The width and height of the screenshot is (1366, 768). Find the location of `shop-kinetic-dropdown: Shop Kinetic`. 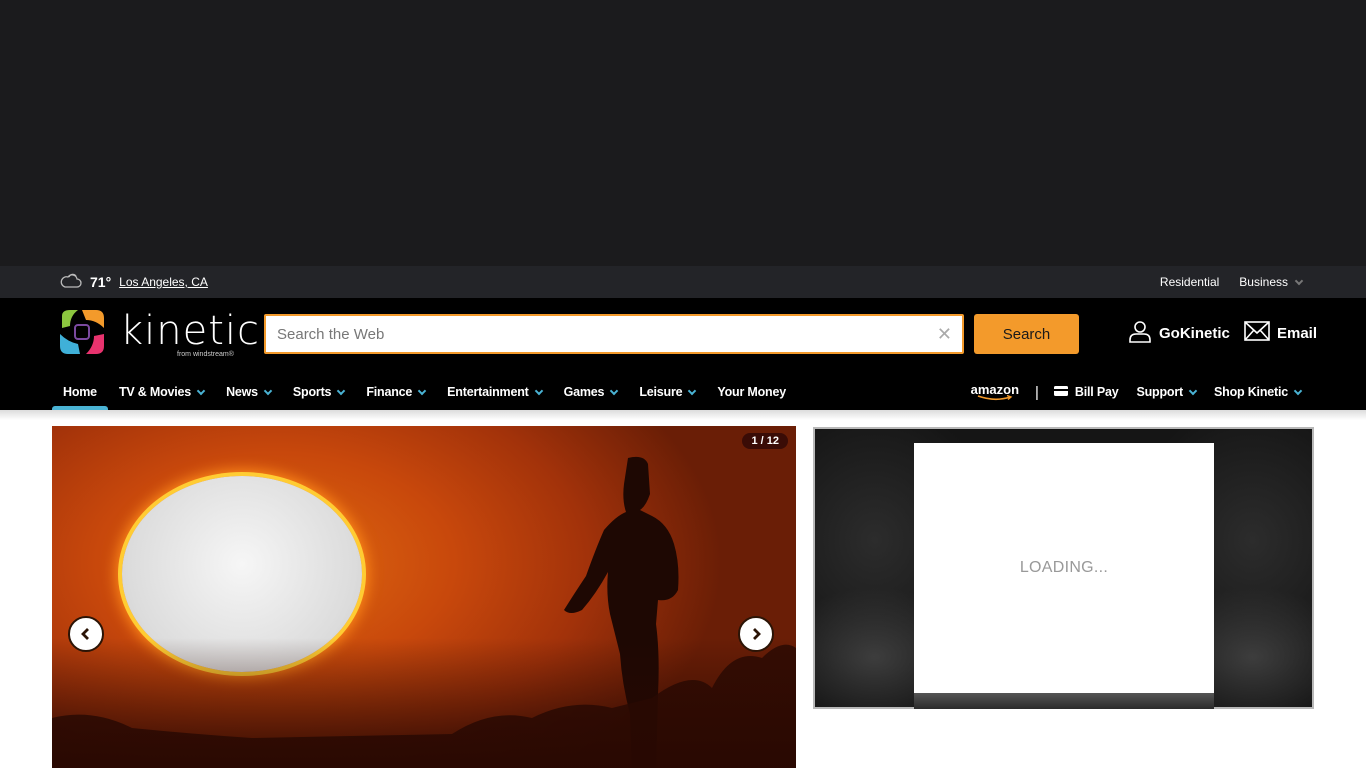

shop-kinetic-dropdown: Shop Kinetic is located at coordinates (1257, 392).